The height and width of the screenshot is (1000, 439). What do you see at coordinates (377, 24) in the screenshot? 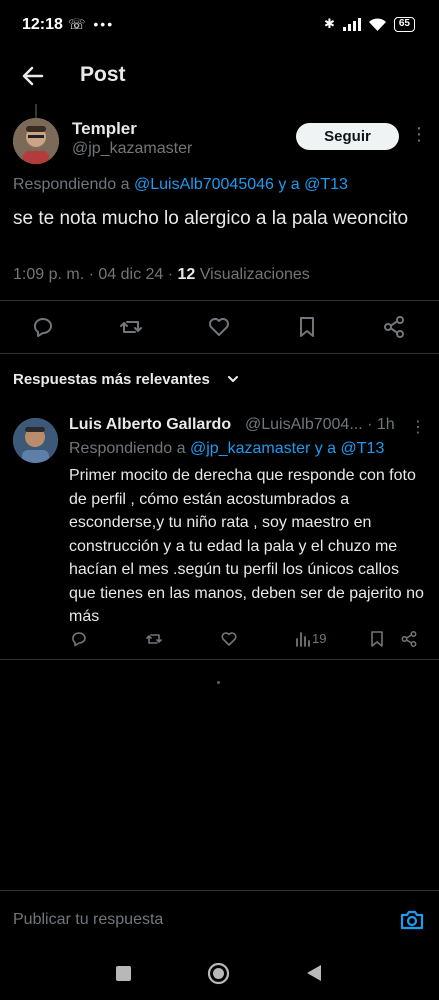
I see `wifi-icon` at bounding box center [377, 24].